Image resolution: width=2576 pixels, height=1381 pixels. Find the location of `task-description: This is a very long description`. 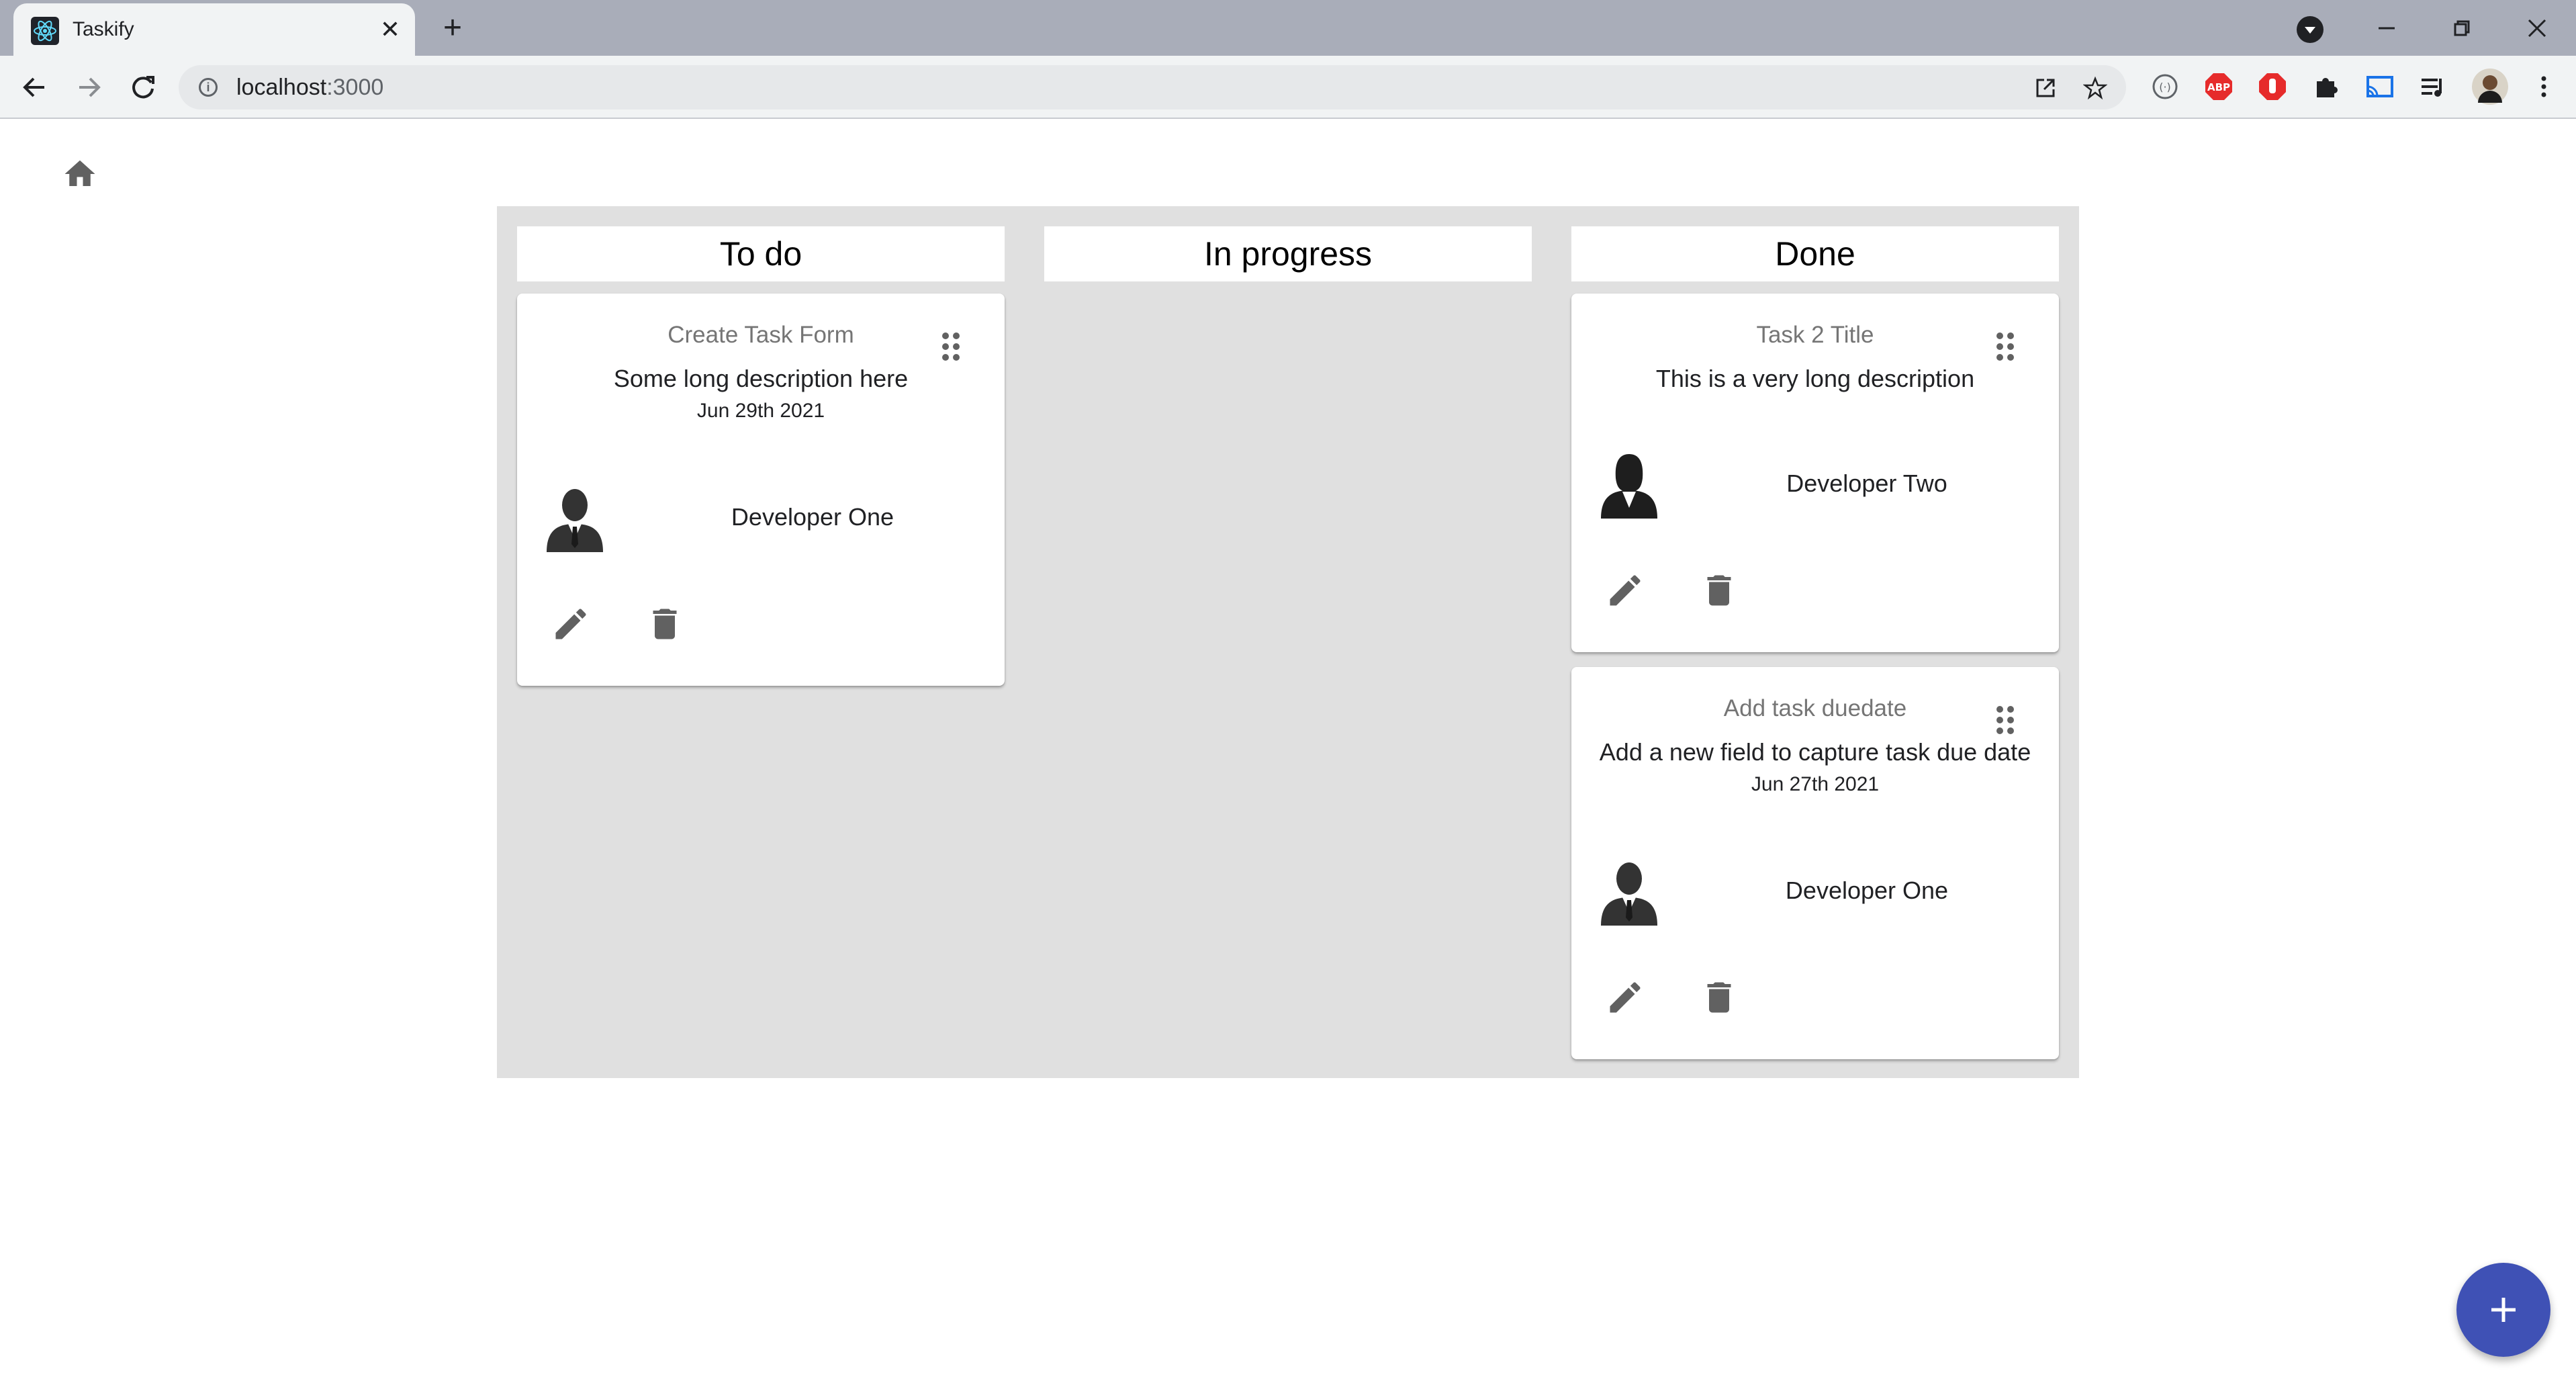

task-description: This is a very long description is located at coordinates (1815, 378).